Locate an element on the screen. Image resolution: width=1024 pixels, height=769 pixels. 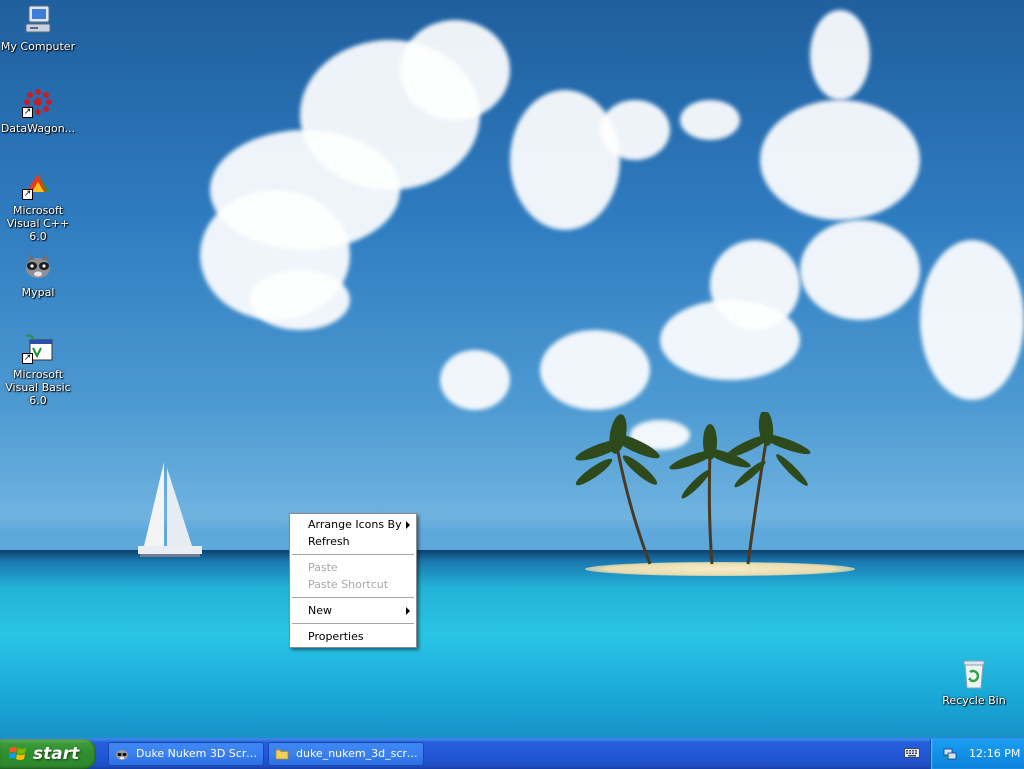
menu-item-label: Paste Shortcut is located at coordinates (348, 584).